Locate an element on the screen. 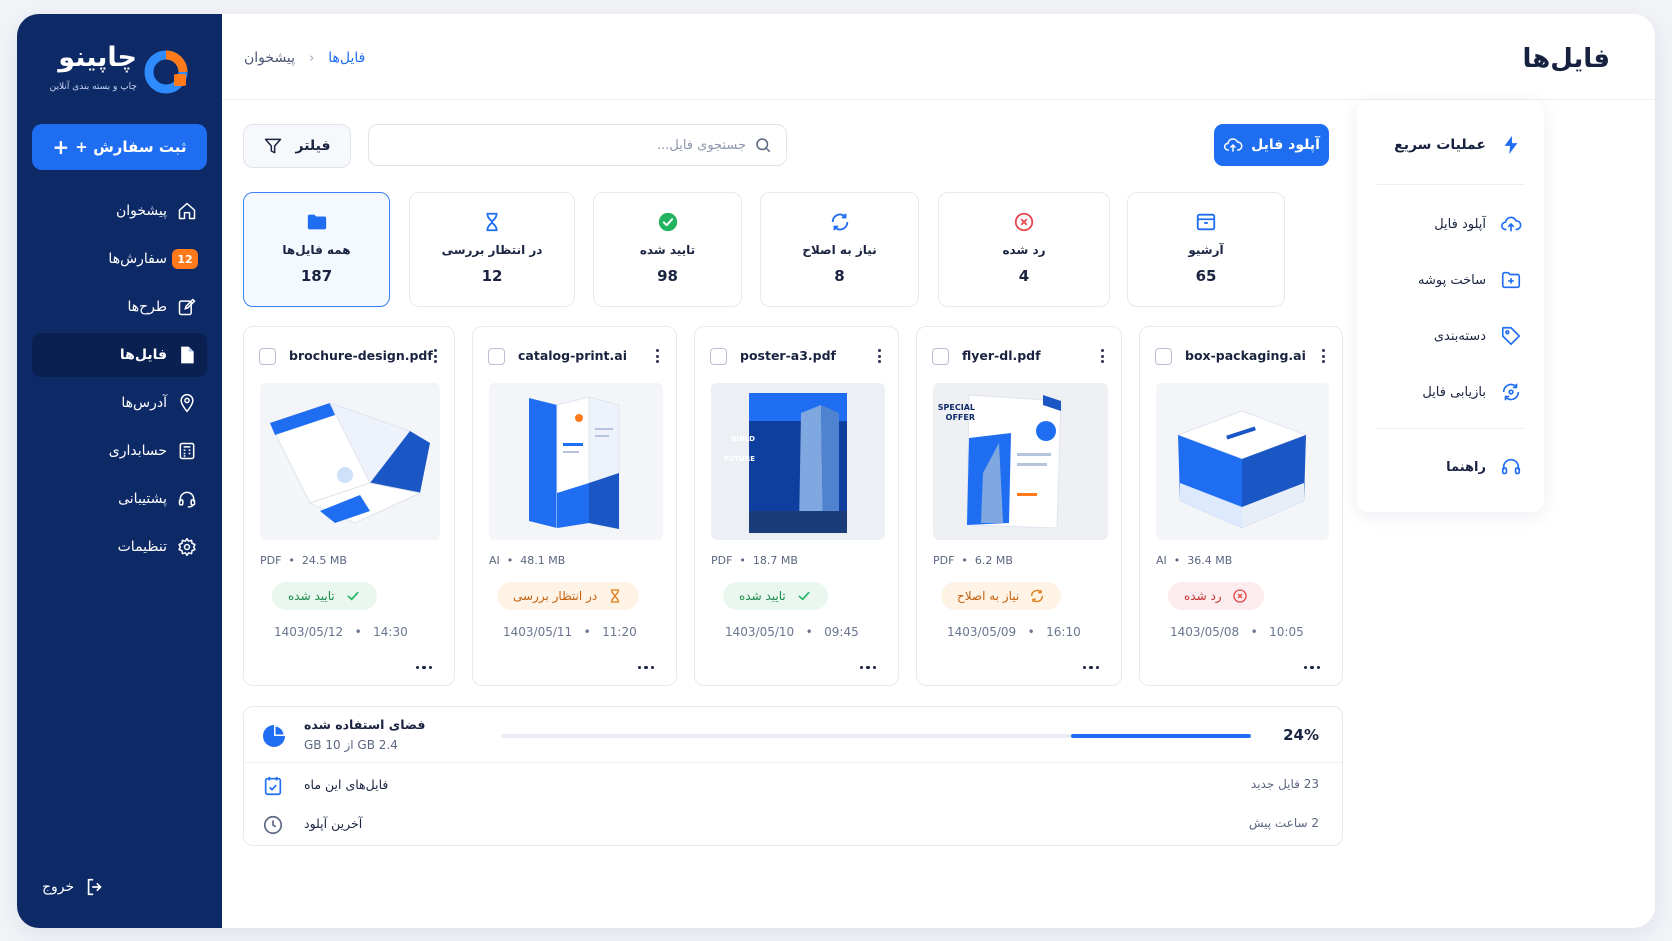 The image size is (1672, 941). file-meta: AI • 48.1 MB is located at coordinates (527, 560).